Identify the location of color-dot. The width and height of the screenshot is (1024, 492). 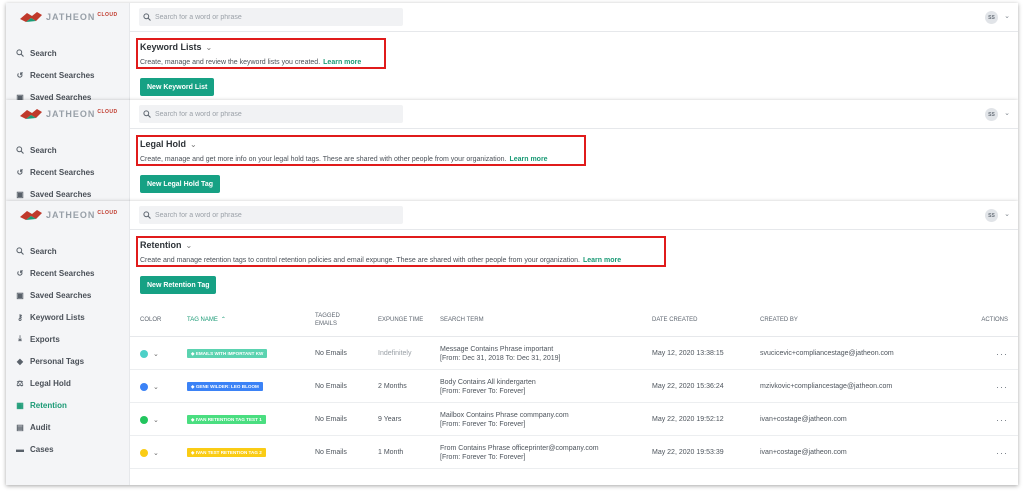
(144, 353).